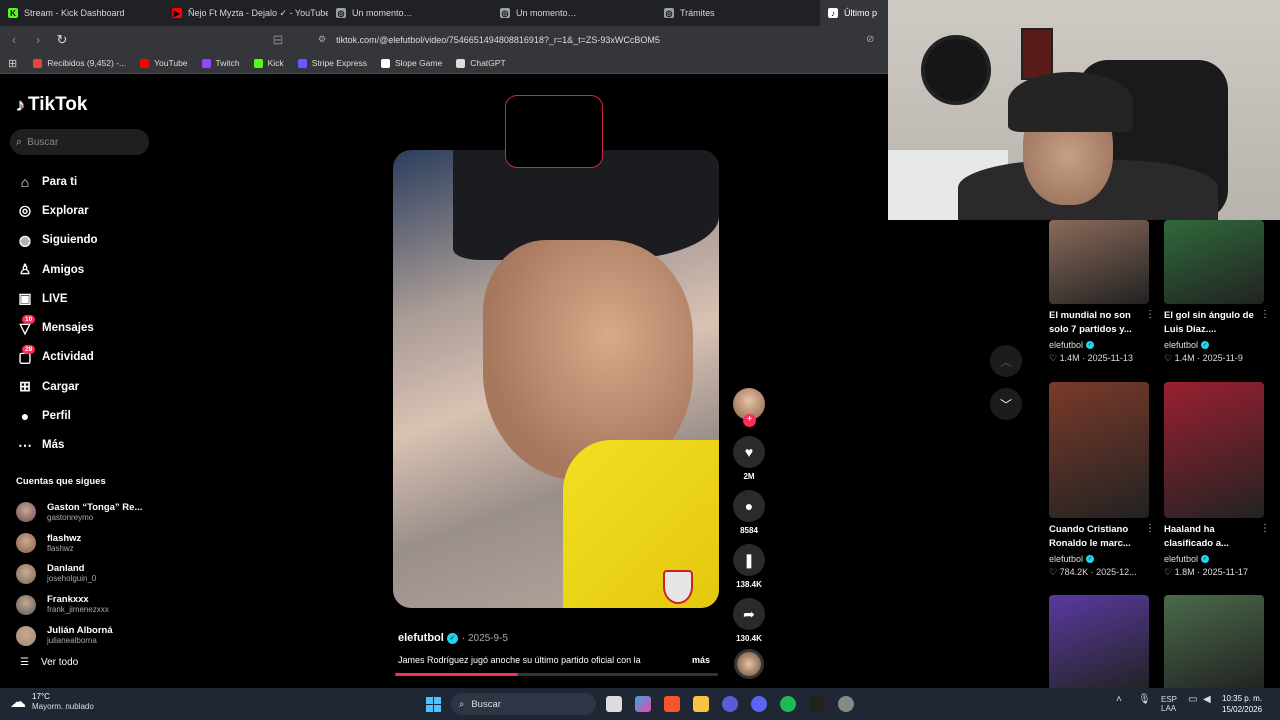  What do you see at coordinates (523, 704) in the screenshot?
I see `taskbar-search: ⌕ Buscar` at bounding box center [523, 704].